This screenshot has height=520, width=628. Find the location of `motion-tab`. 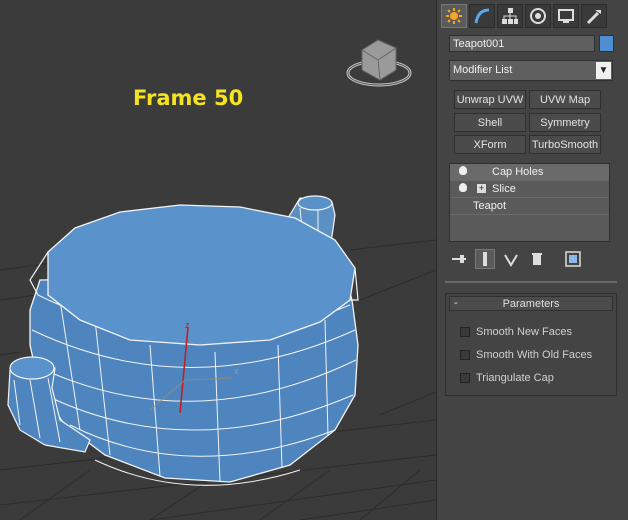

motion-tab is located at coordinates (538, 16).